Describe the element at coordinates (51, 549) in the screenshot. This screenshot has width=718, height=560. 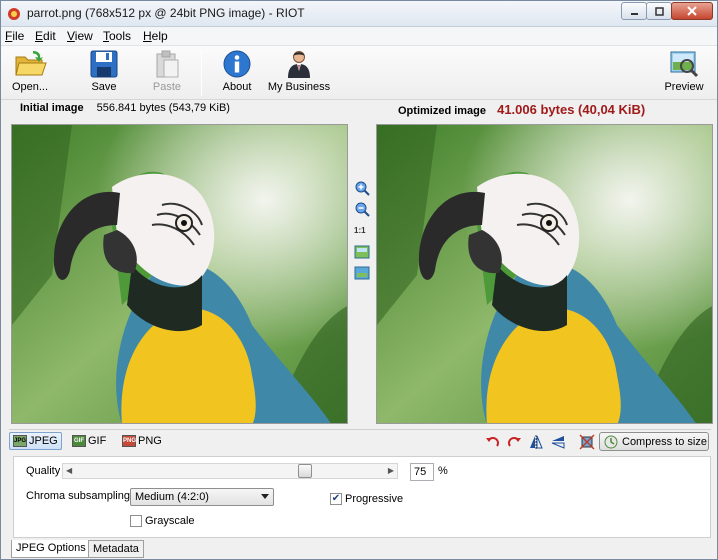
I see `tab-jpeg-options: JPEG Options` at that location.